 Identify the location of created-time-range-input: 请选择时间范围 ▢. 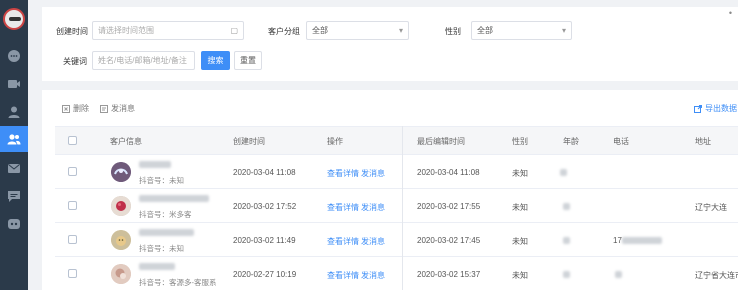
(168, 30).